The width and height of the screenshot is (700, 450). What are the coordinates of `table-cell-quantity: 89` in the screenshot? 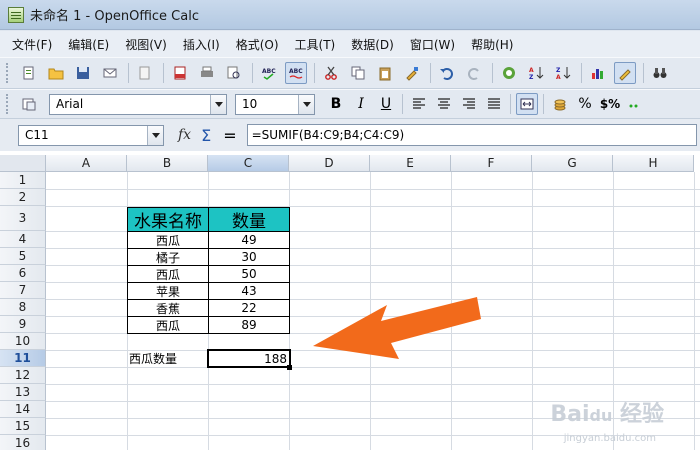 It's located at (249, 325).